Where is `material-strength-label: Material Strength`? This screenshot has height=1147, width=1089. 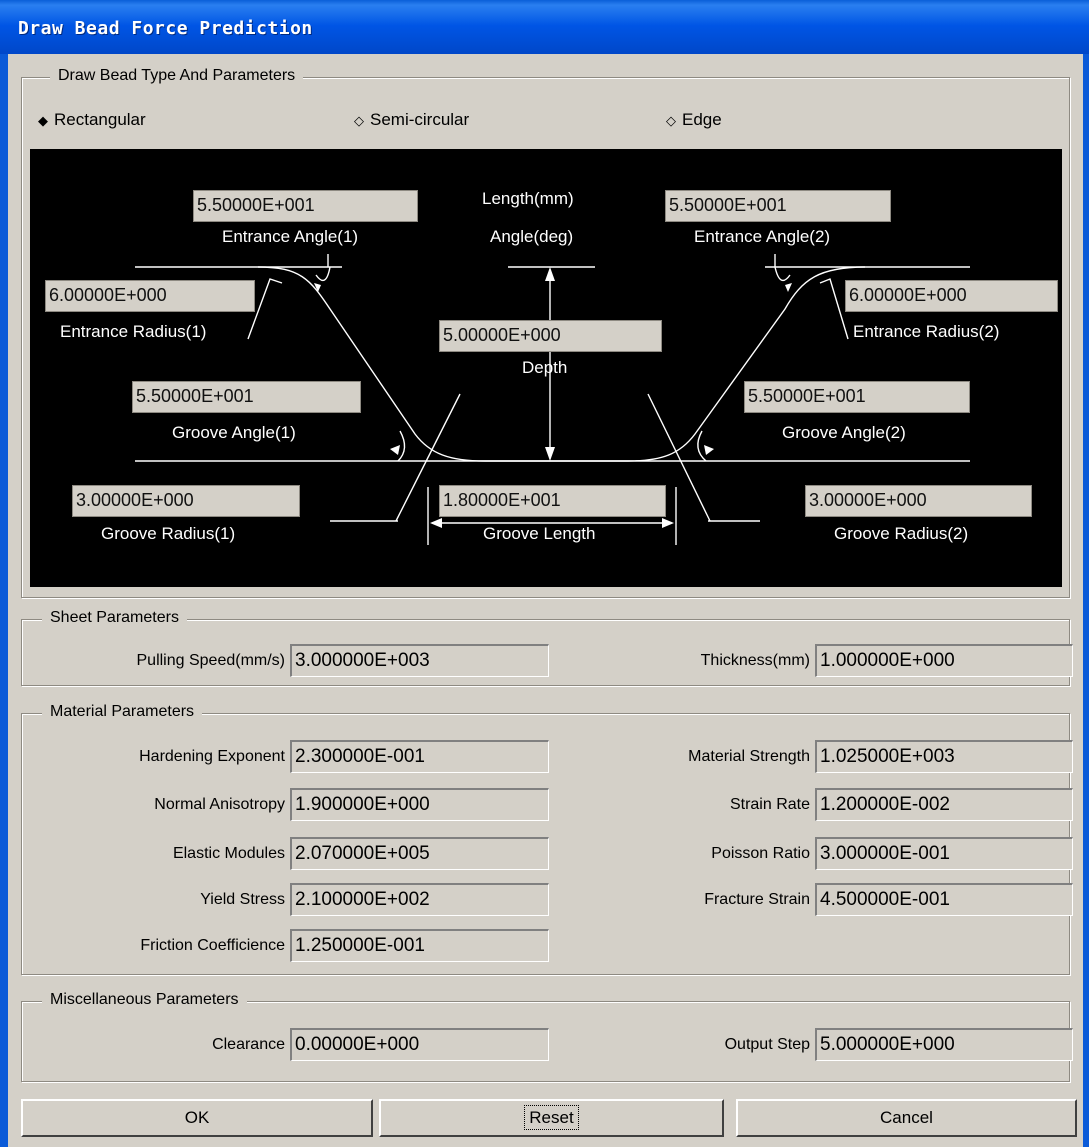
material-strength-label: Material Strength is located at coordinates (749, 756).